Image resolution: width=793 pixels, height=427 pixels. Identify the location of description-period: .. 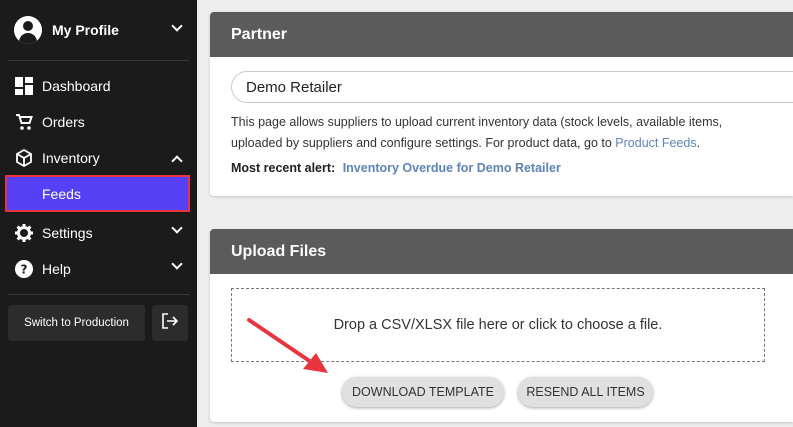
(698, 143).